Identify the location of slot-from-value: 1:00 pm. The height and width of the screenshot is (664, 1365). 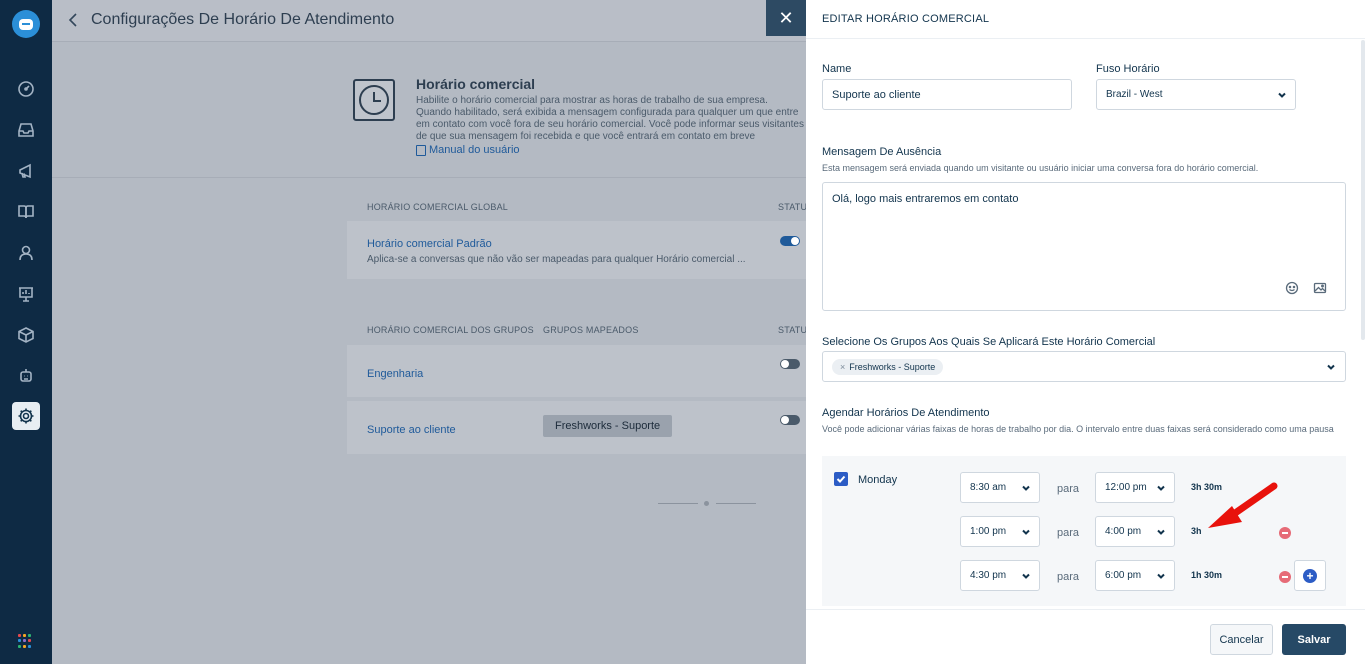
(988, 531).